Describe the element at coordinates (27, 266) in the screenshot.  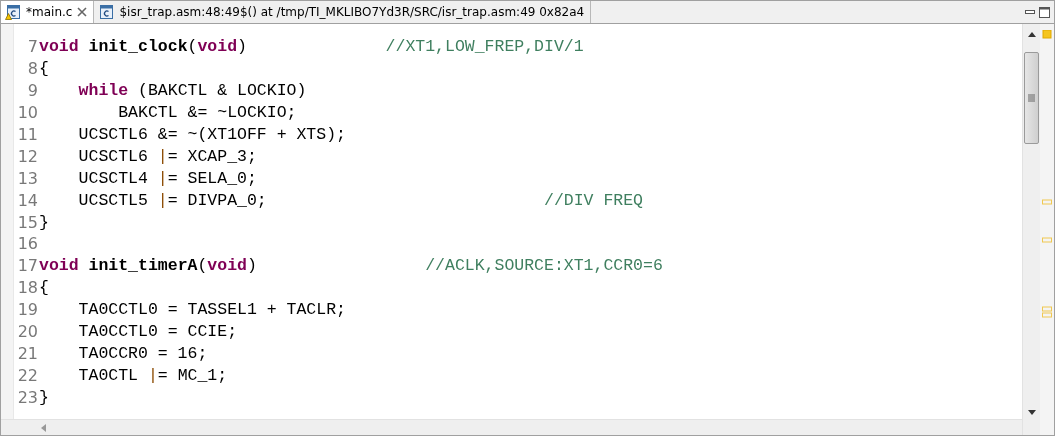
I see `line-number: 17` at that location.